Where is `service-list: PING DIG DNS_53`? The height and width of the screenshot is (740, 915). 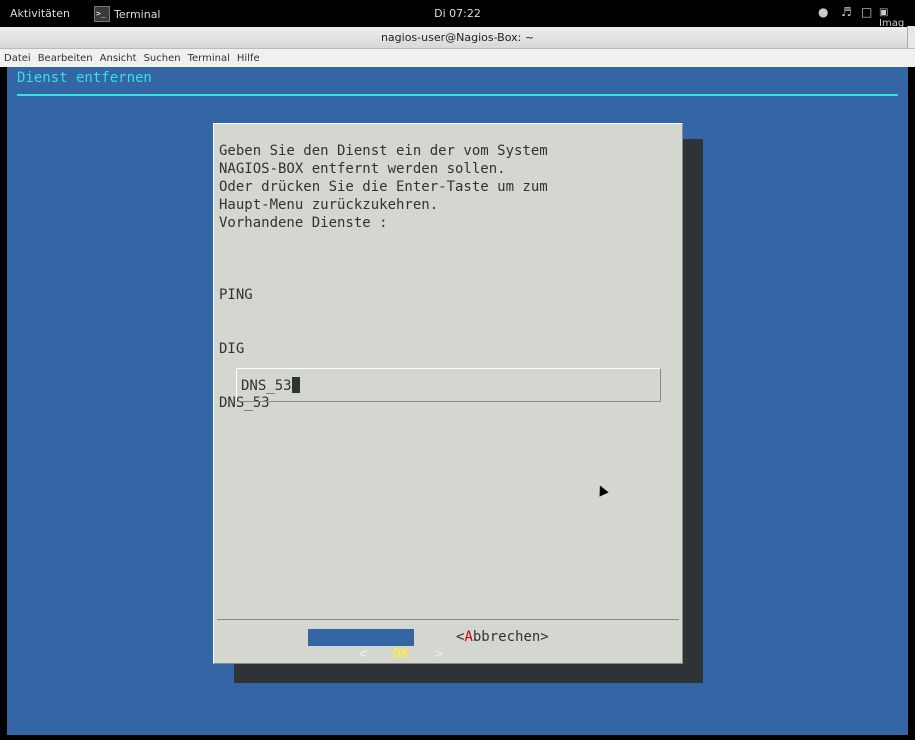 service-list: PING DIG DNS_53 is located at coordinates (244, 349).